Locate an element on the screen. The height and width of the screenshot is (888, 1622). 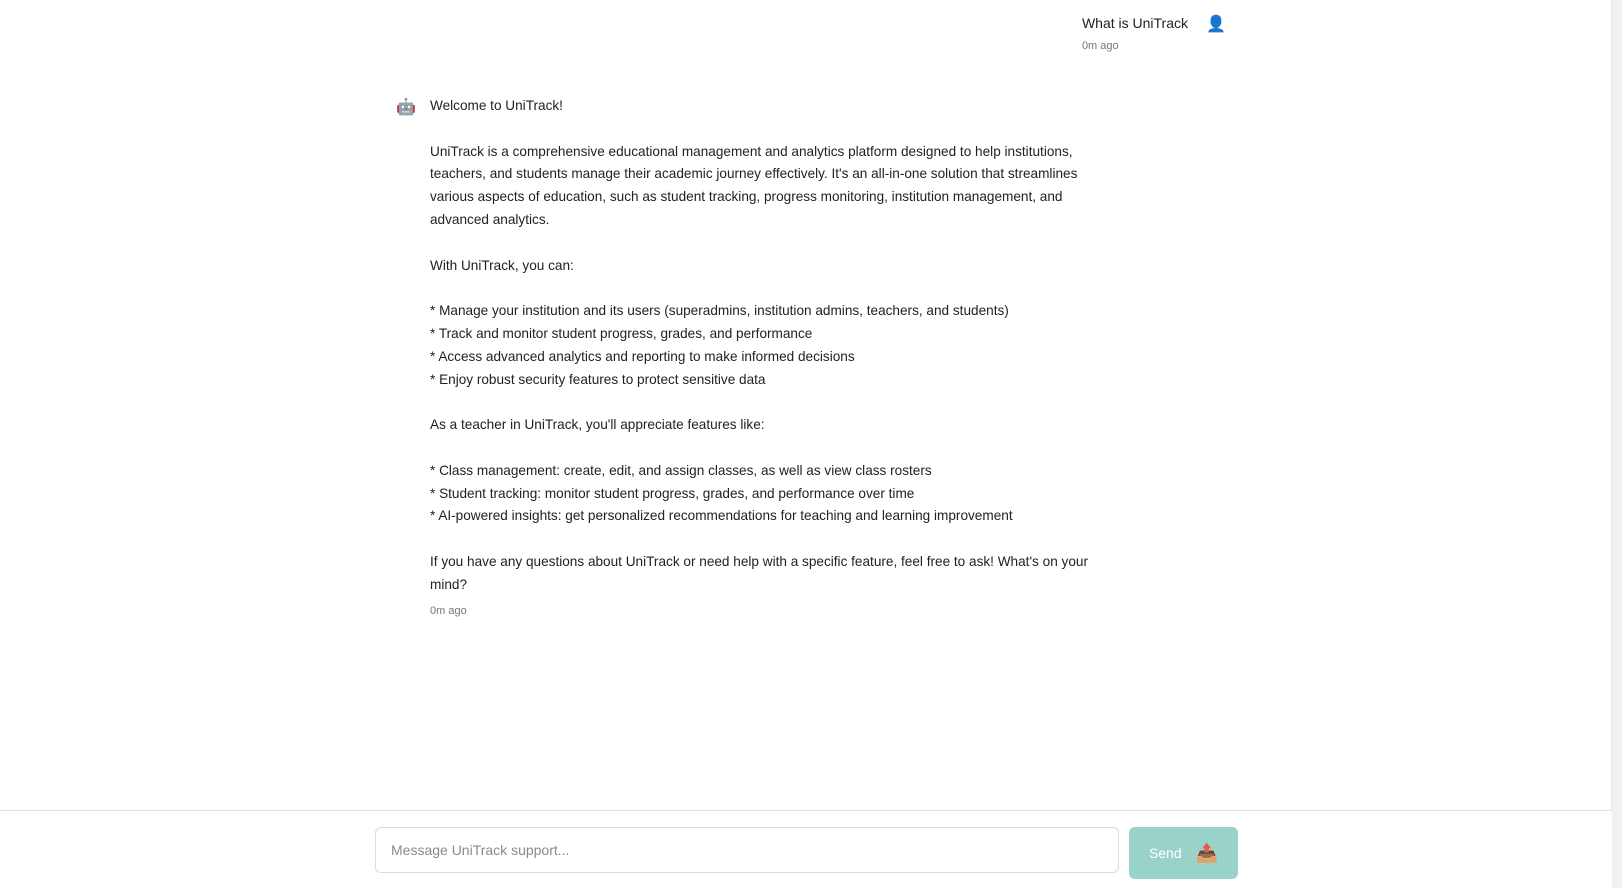
robot-icon: 🤖 is located at coordinates (406, 107).